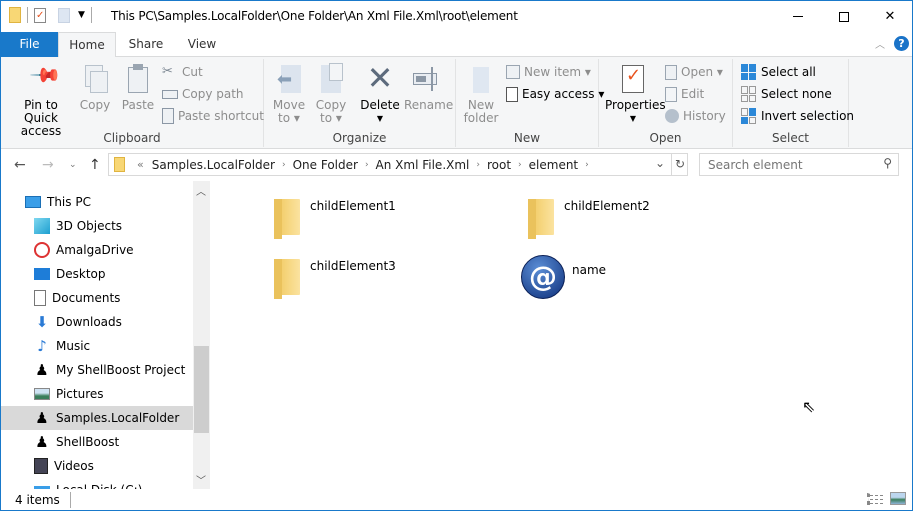 This screenshot has width=913, height=511. Describe the element at coordinates (380, 93) in the screenshot. I see `delete-button: ✕ Delete ▼` at that location.